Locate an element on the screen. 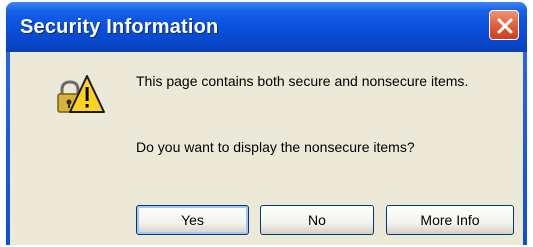 Image resolution: width=533 pixels, height=247 pixels. more-info-button: More Info is located at coordinates (450, 220).